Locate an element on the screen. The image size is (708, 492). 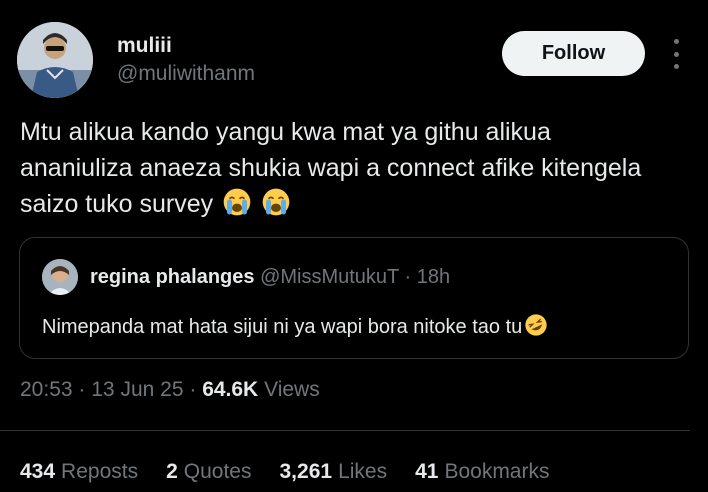
author-handle: @muliwithanm is located at coordinates (186, 74).